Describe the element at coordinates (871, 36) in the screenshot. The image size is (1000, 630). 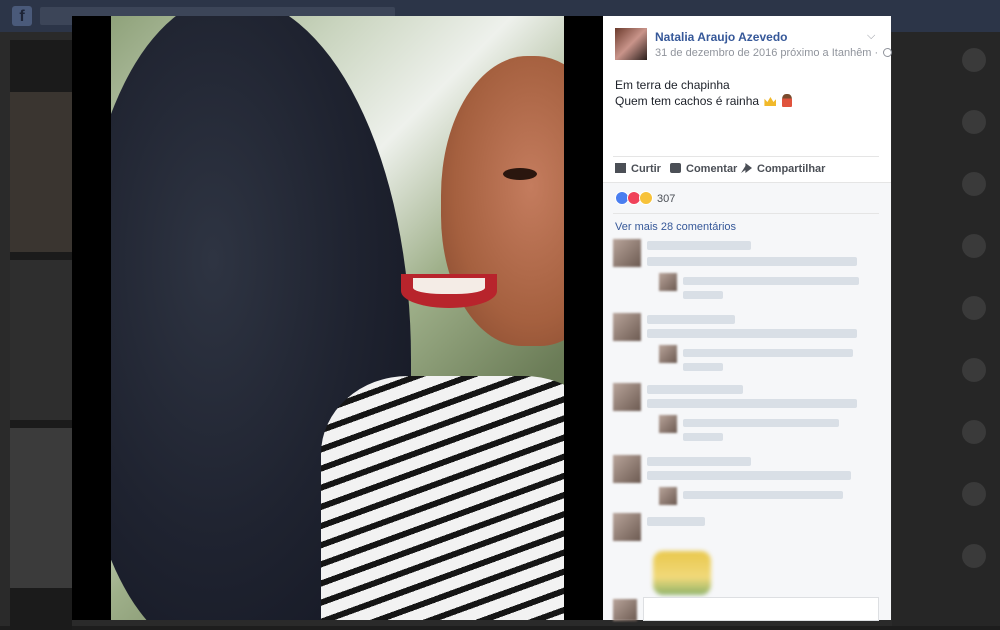
I see `chevron-down-icon: ⌵` at that location.